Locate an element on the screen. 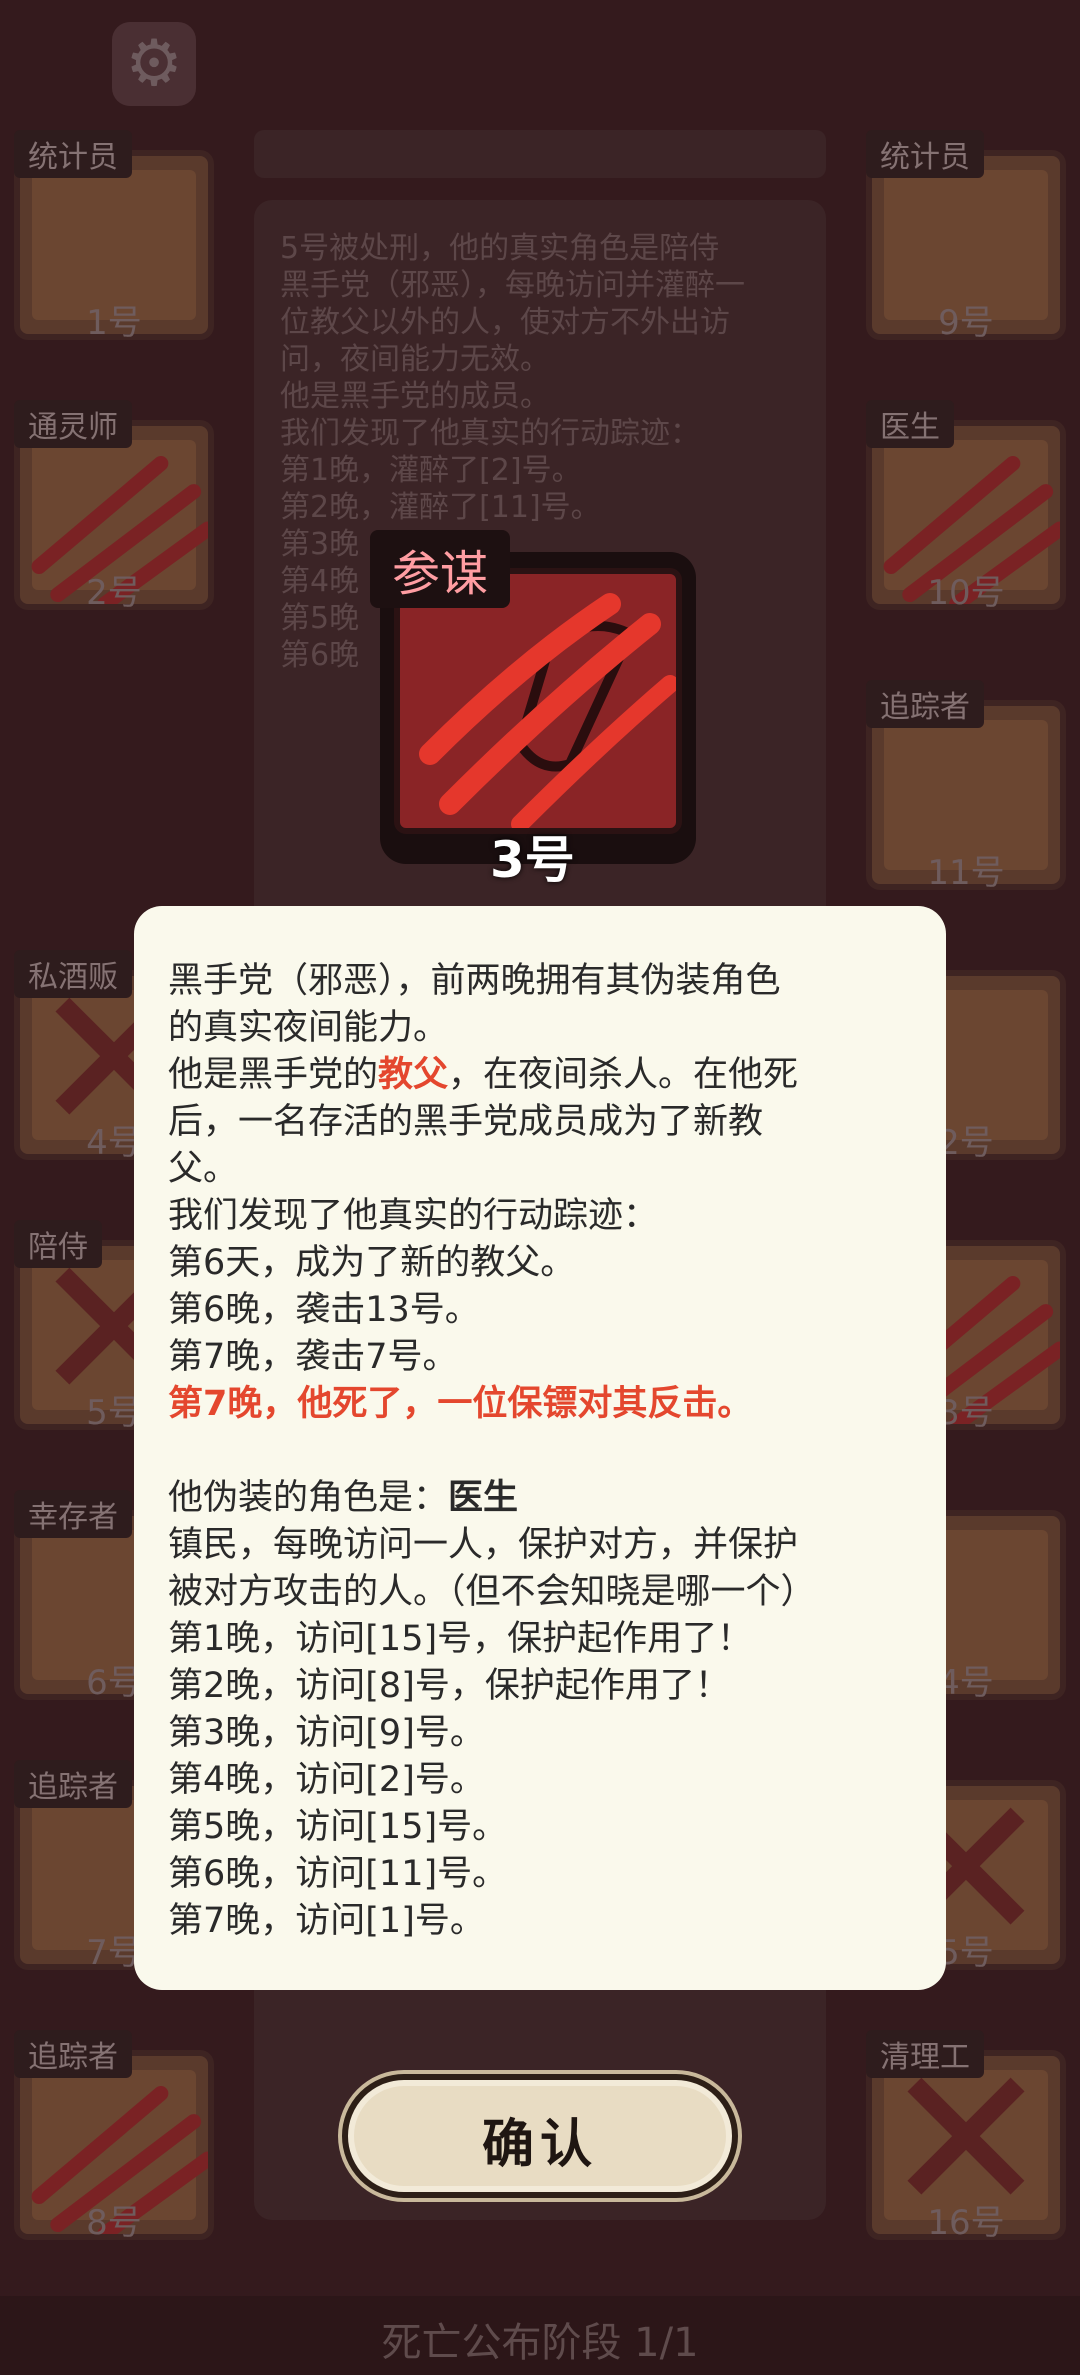 The image size is (1080, 2375). player-role-tag: 陪侍 is located at coordinates (58, 1244).